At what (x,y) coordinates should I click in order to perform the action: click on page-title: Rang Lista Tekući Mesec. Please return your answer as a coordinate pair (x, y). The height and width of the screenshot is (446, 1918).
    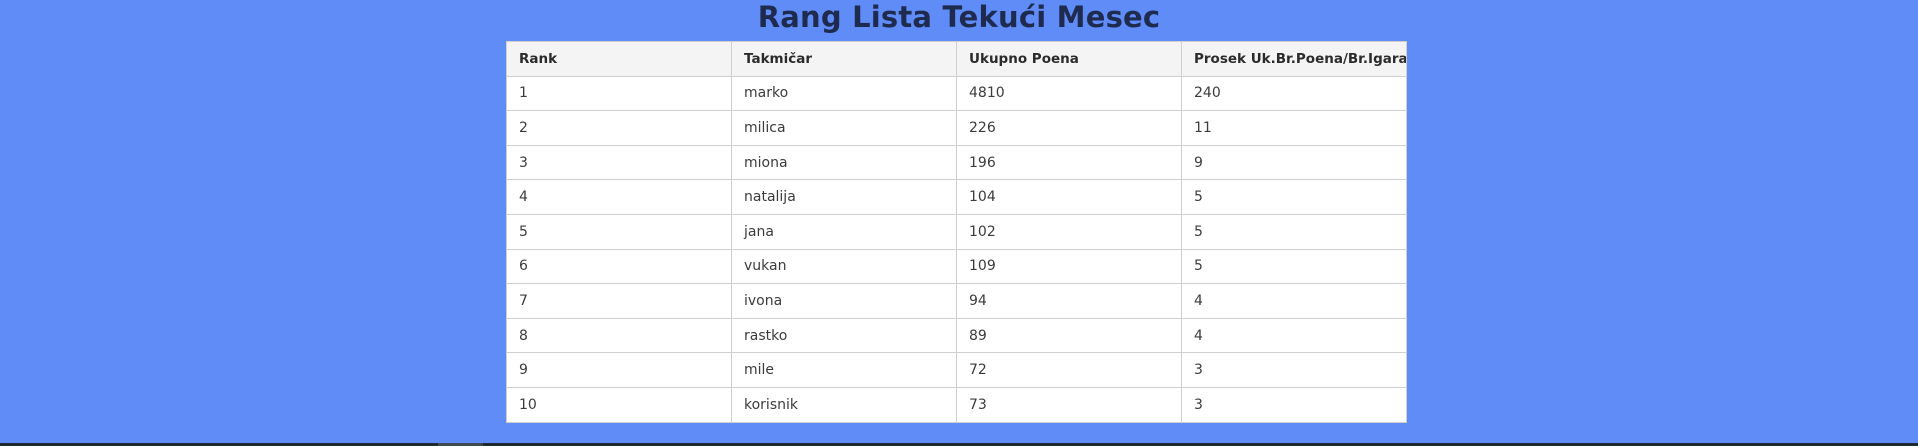
    Looking at the image, I should click on (959, 17).